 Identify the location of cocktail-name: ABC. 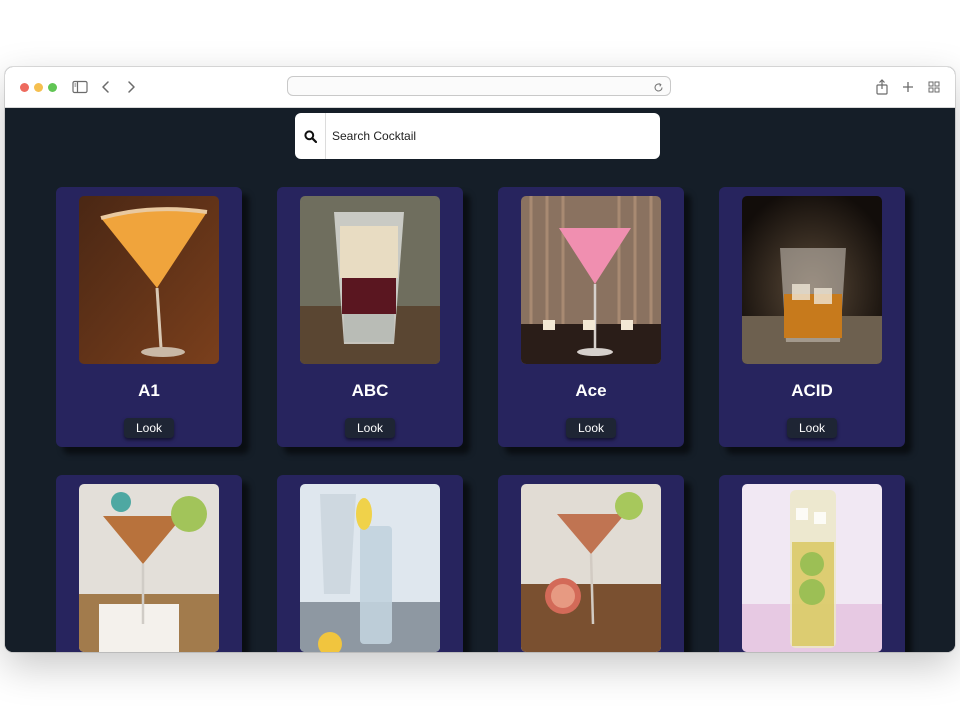
(370, 390).